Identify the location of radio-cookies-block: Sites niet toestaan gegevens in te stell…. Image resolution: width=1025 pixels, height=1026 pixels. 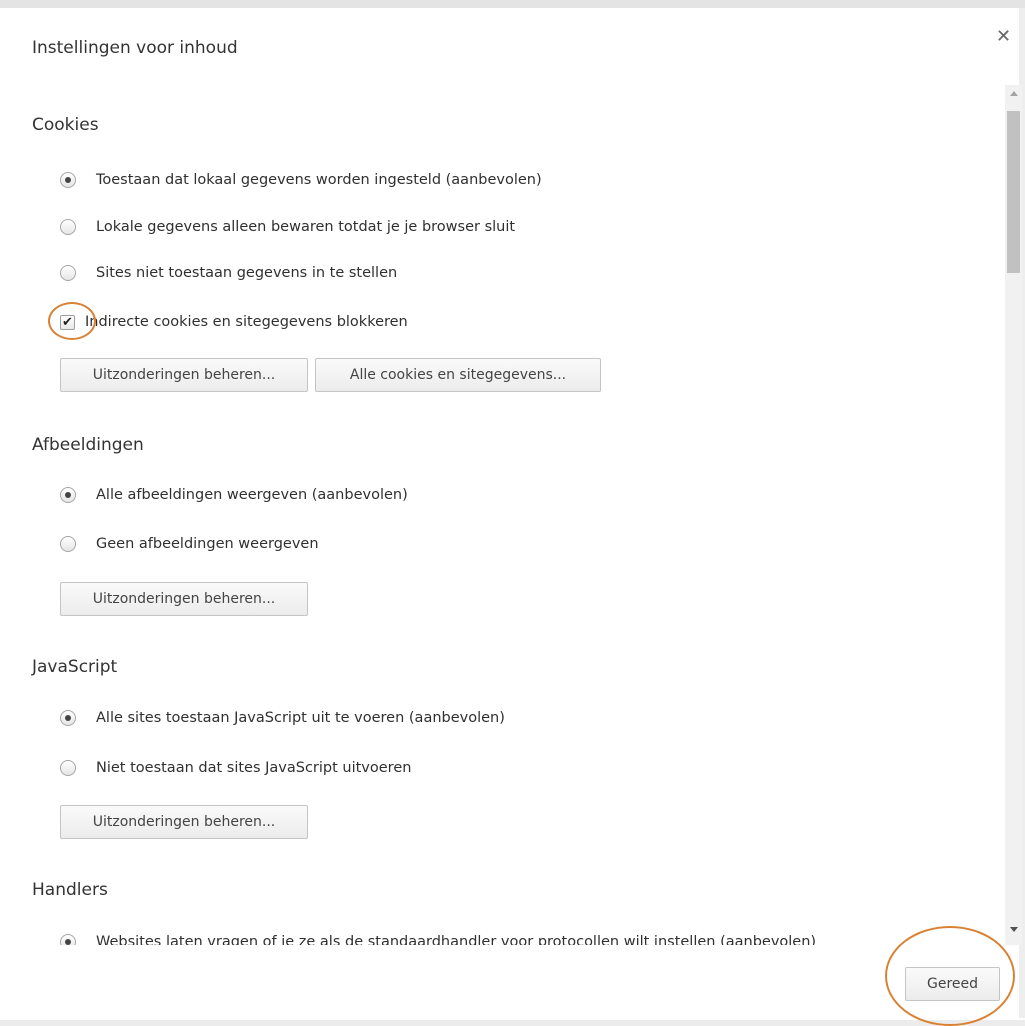
(228, 273).